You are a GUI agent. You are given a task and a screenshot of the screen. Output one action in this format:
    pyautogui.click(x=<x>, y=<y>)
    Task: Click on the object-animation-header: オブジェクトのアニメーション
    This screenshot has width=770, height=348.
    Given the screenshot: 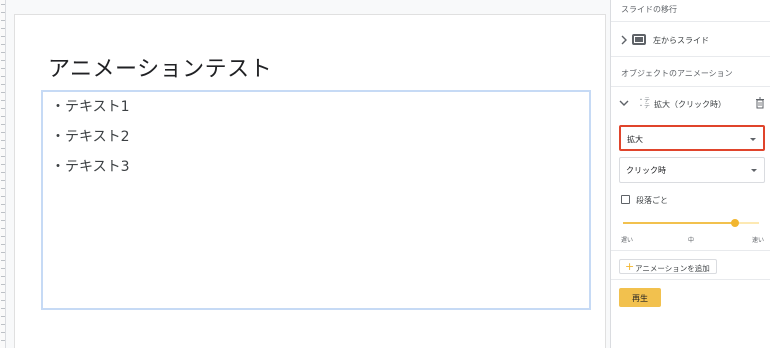 What is the action you would take?
    pyautogui.click(x=677, y=73)
    